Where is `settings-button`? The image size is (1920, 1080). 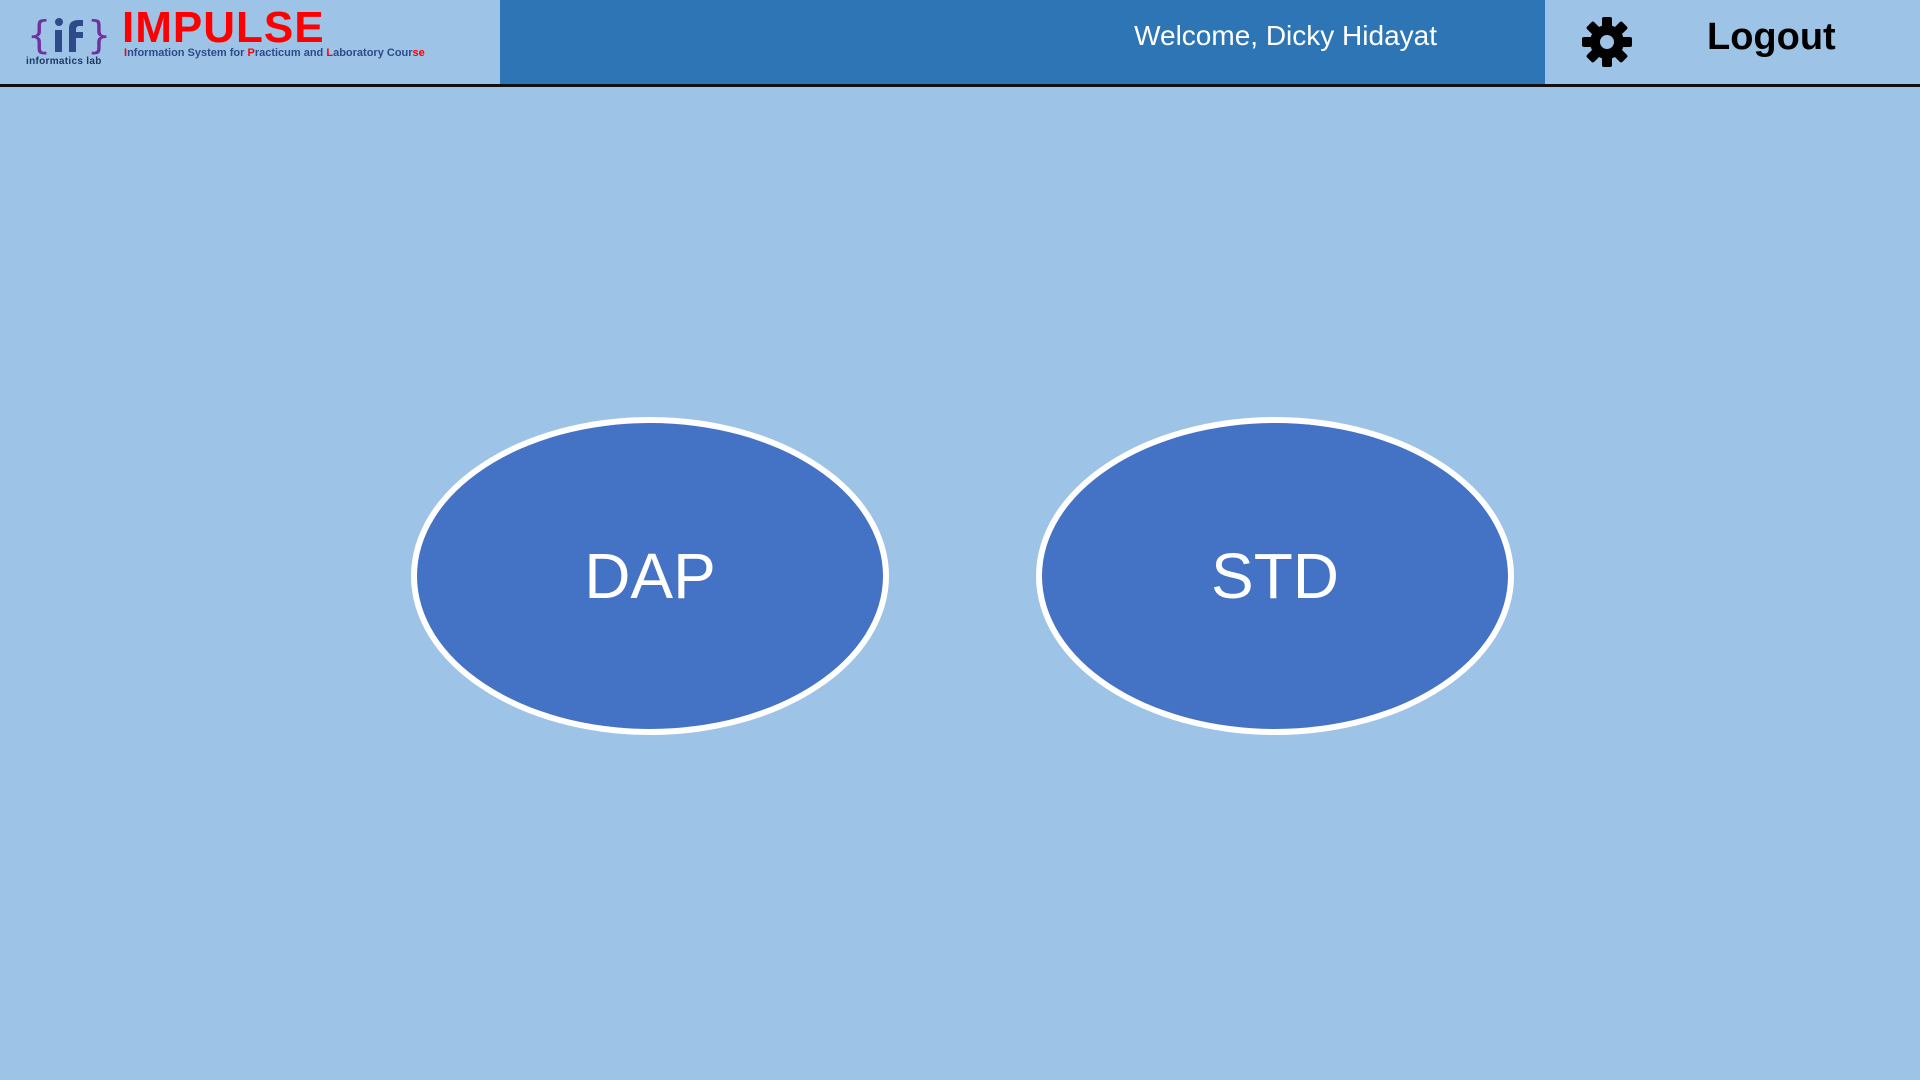
settings-button is located at coordinates (1607, 42).